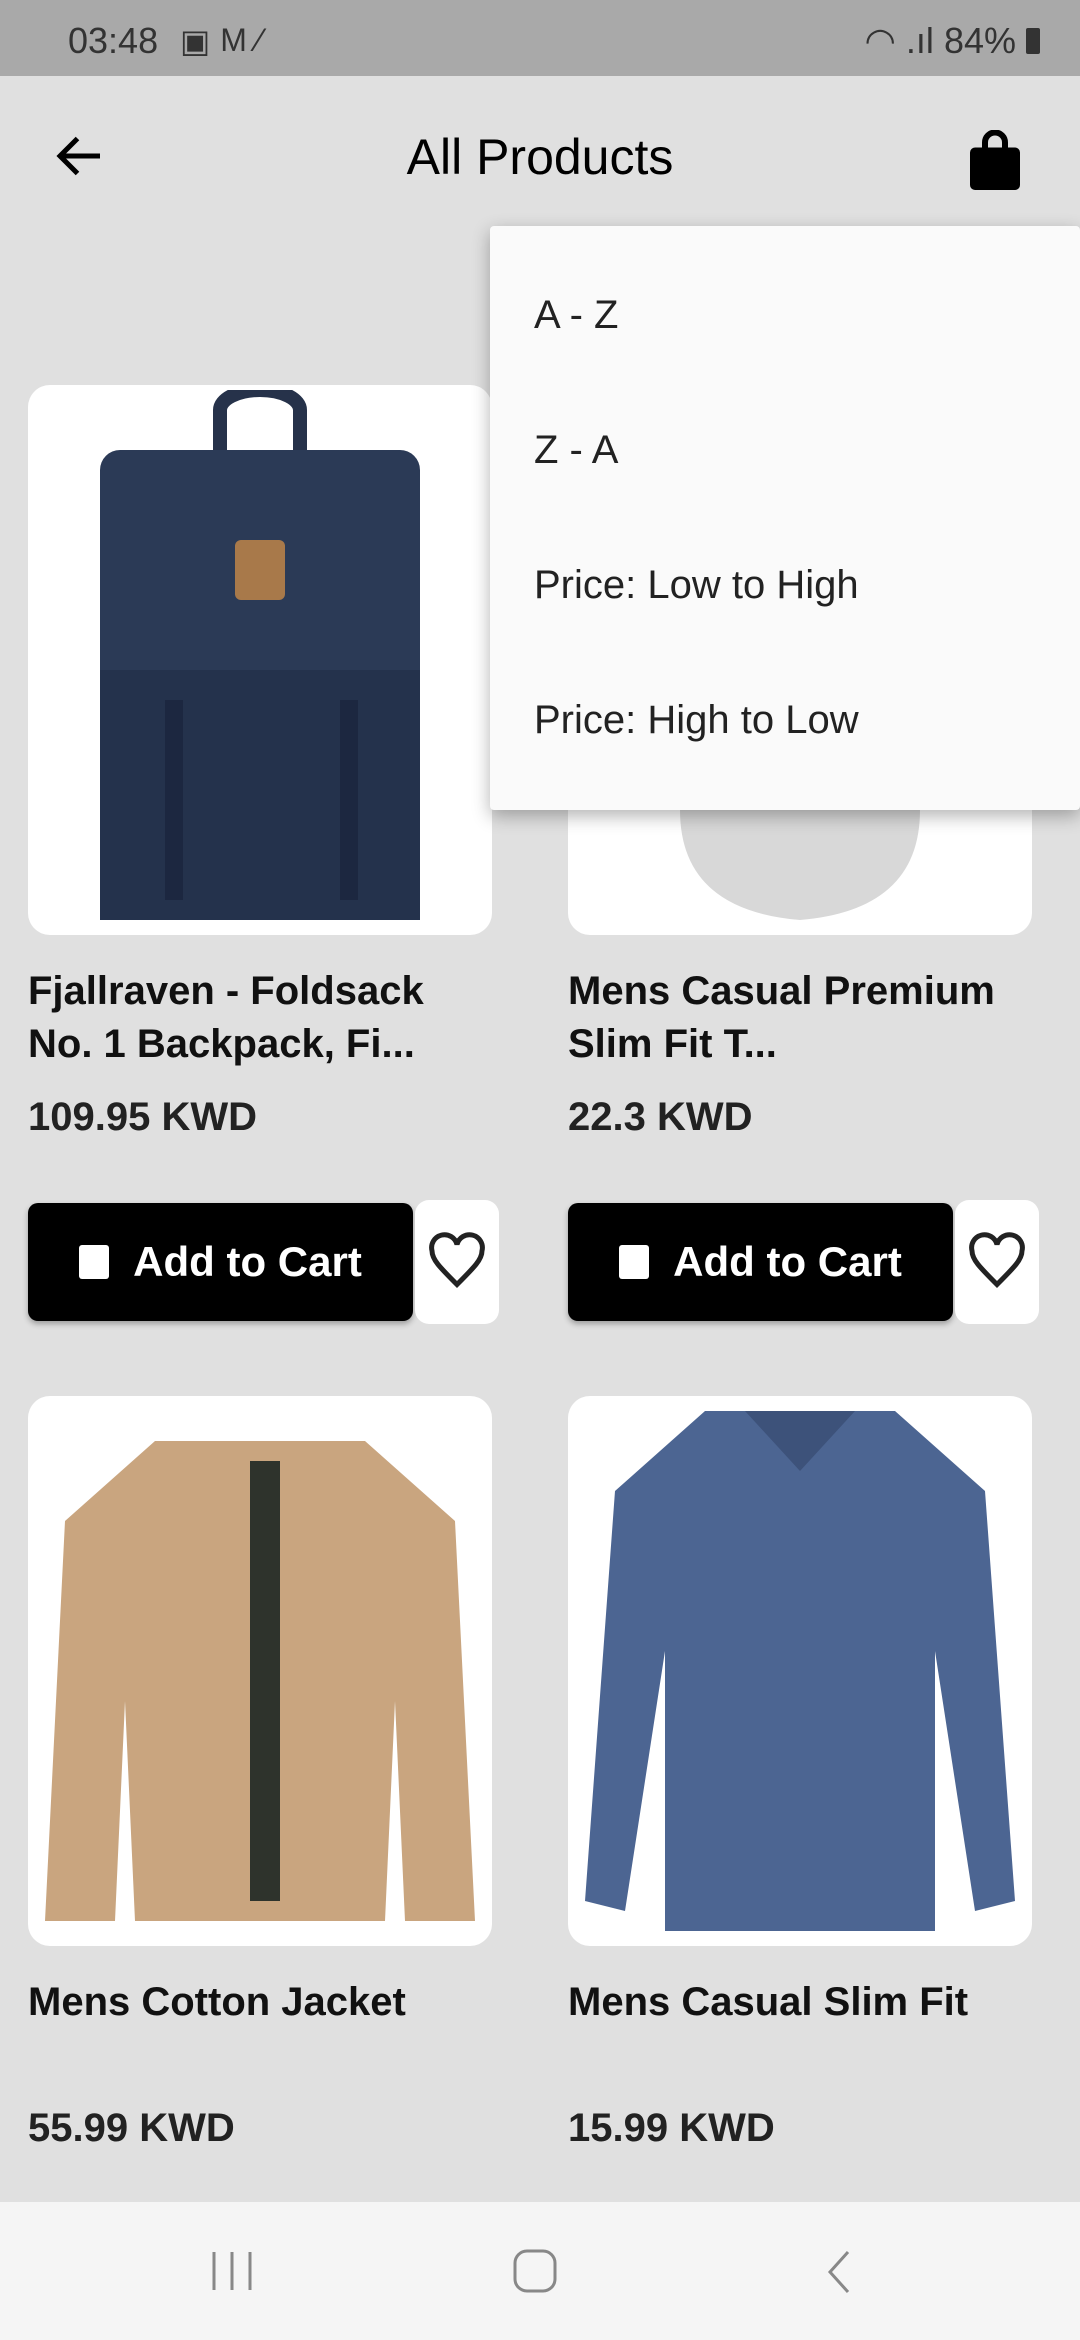 The width and height of the screenshot is (1080, 2340). I want to click on recent-apps-icon, so click(233, 2271).